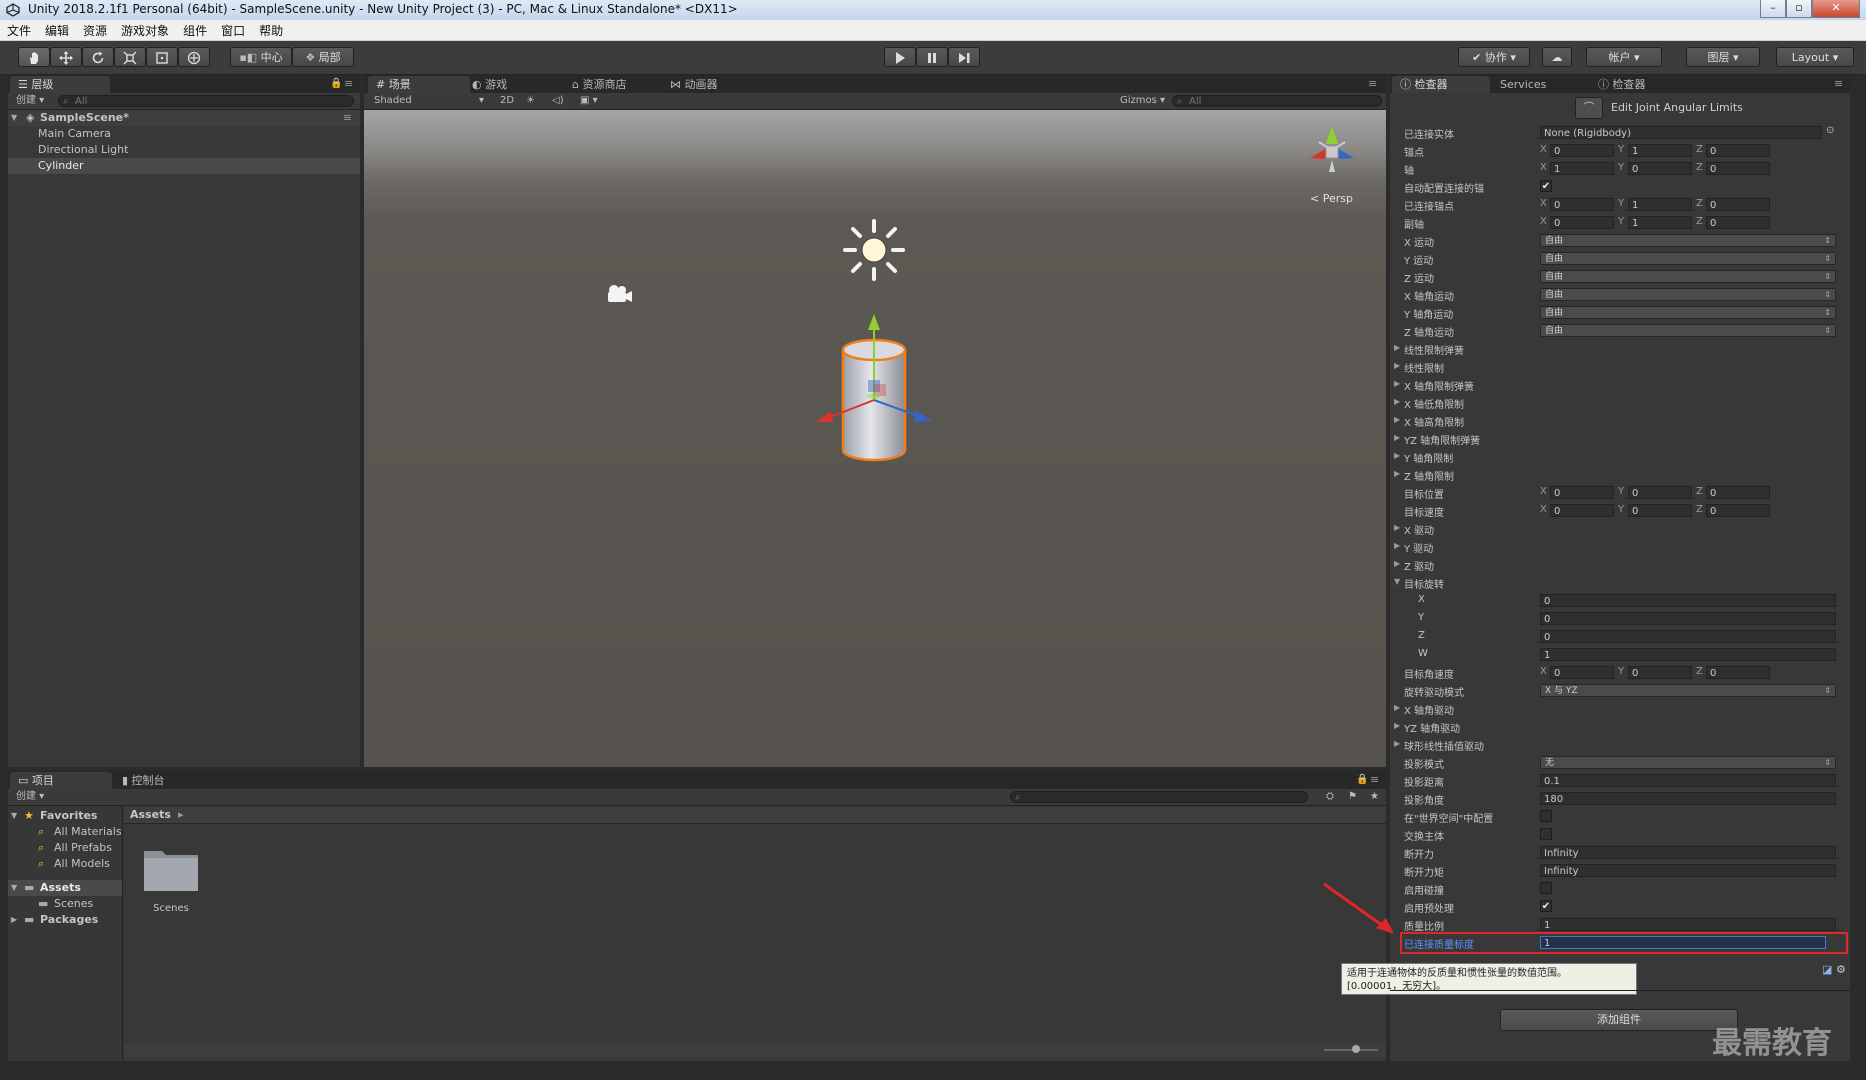 The width and height of the screenshot is (1866, 1080). What do you see at coordinates (65, 816) in the screenshot?
I see `favorites-row: ▼ ★ Favorites` at bounding box center [65, 816].